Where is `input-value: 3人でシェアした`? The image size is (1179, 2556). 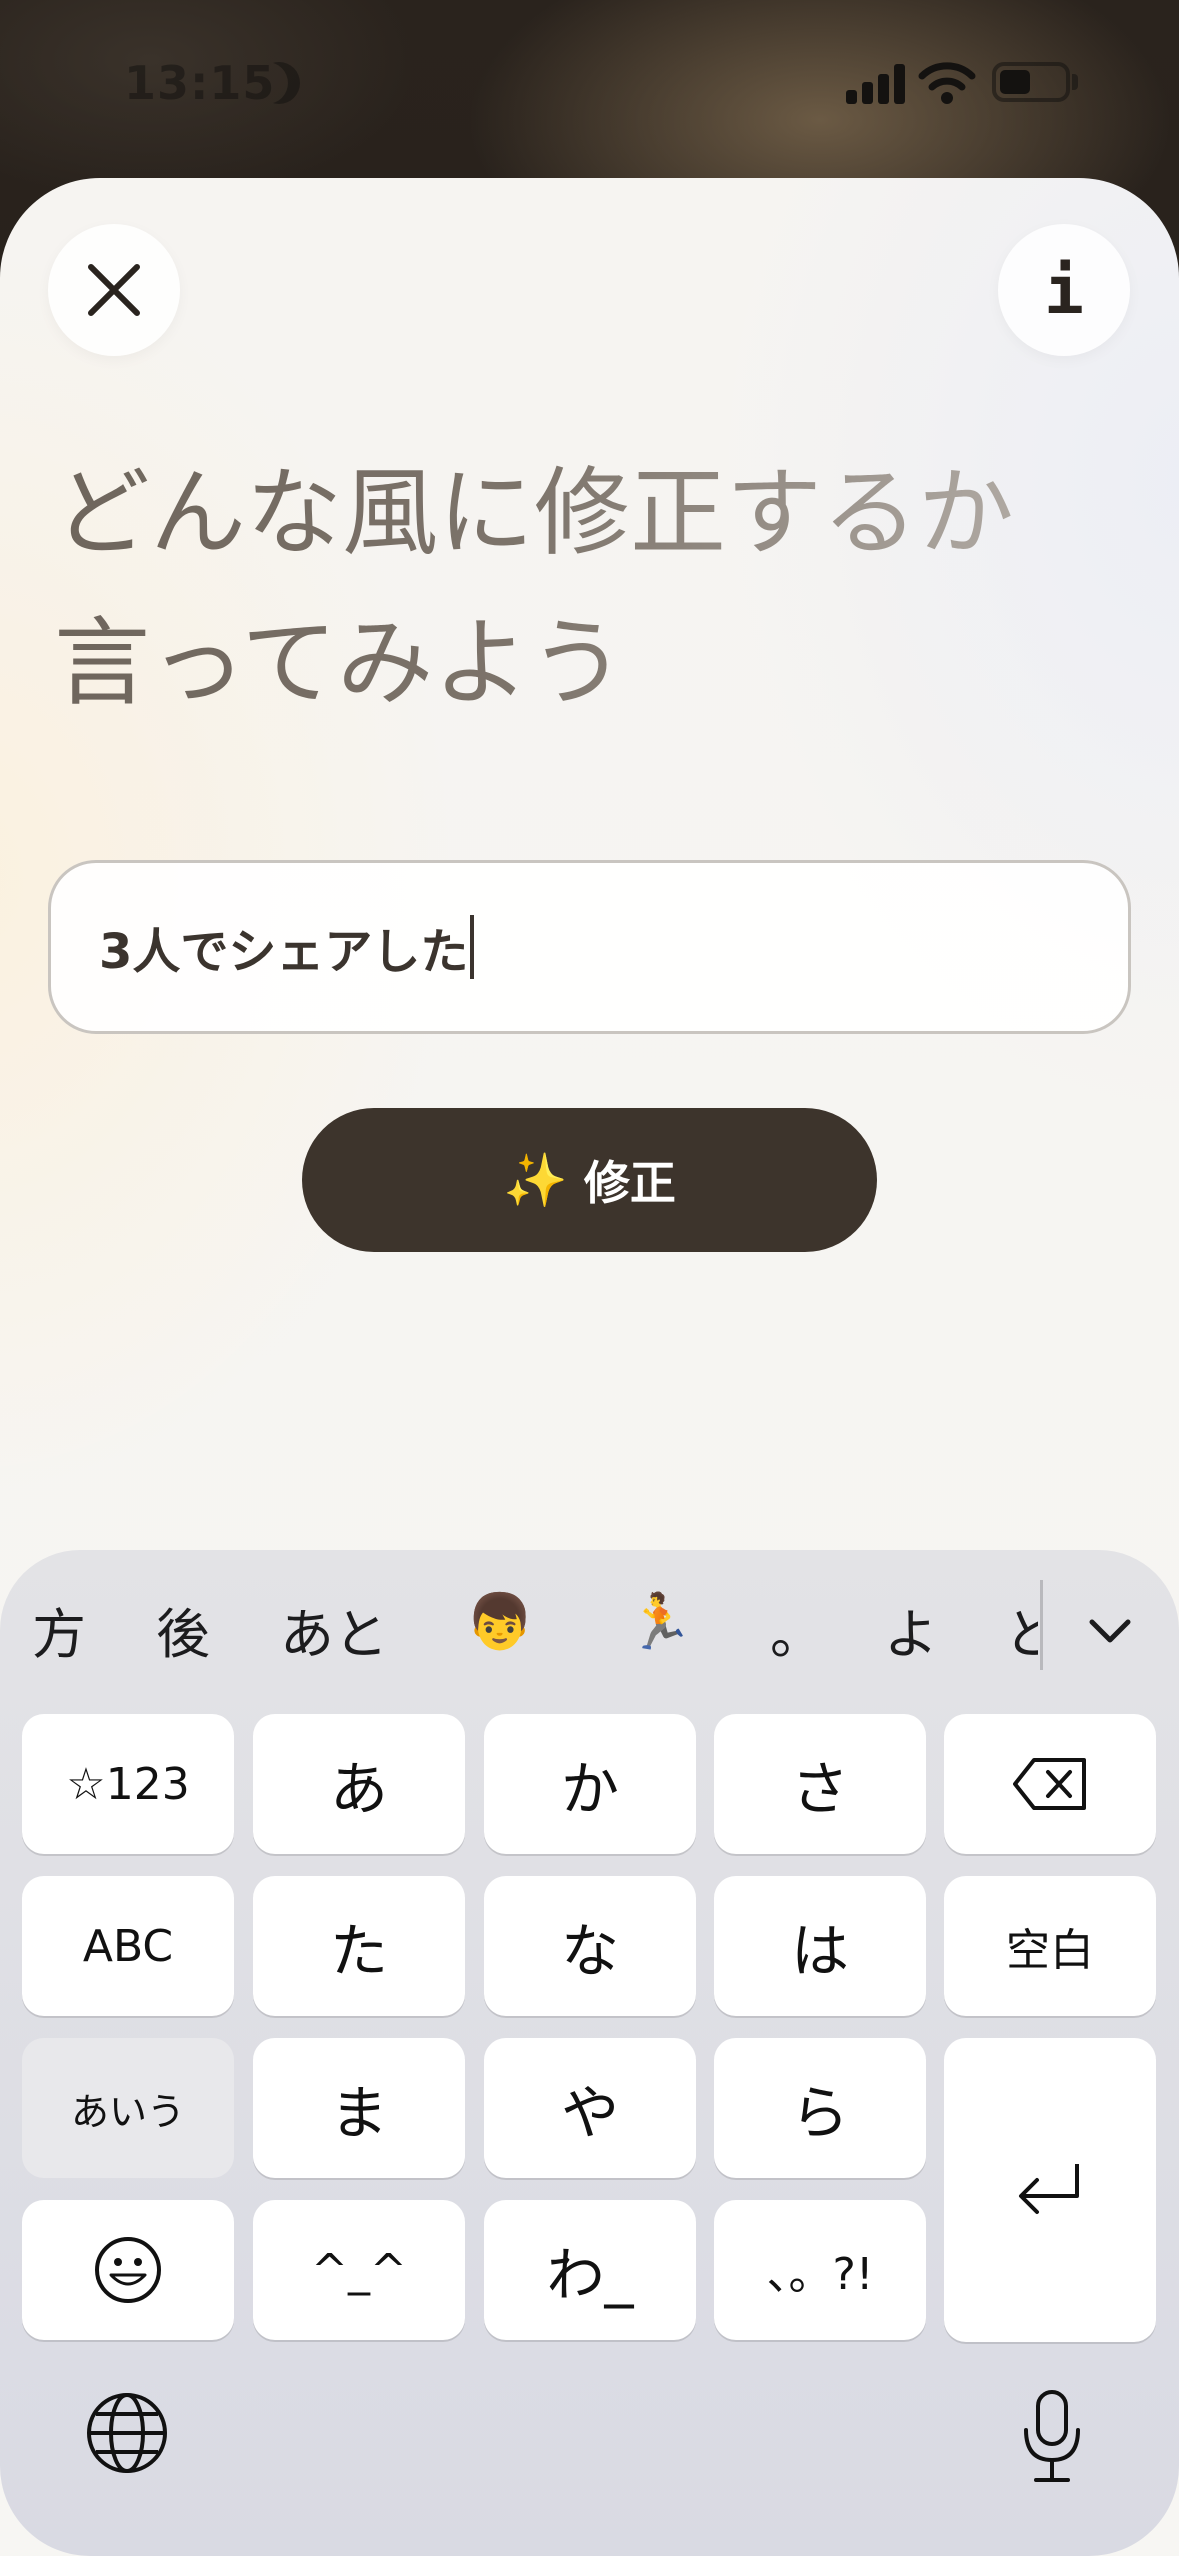 input-value: 3人でシェアした is located at coordinates (284, 952).